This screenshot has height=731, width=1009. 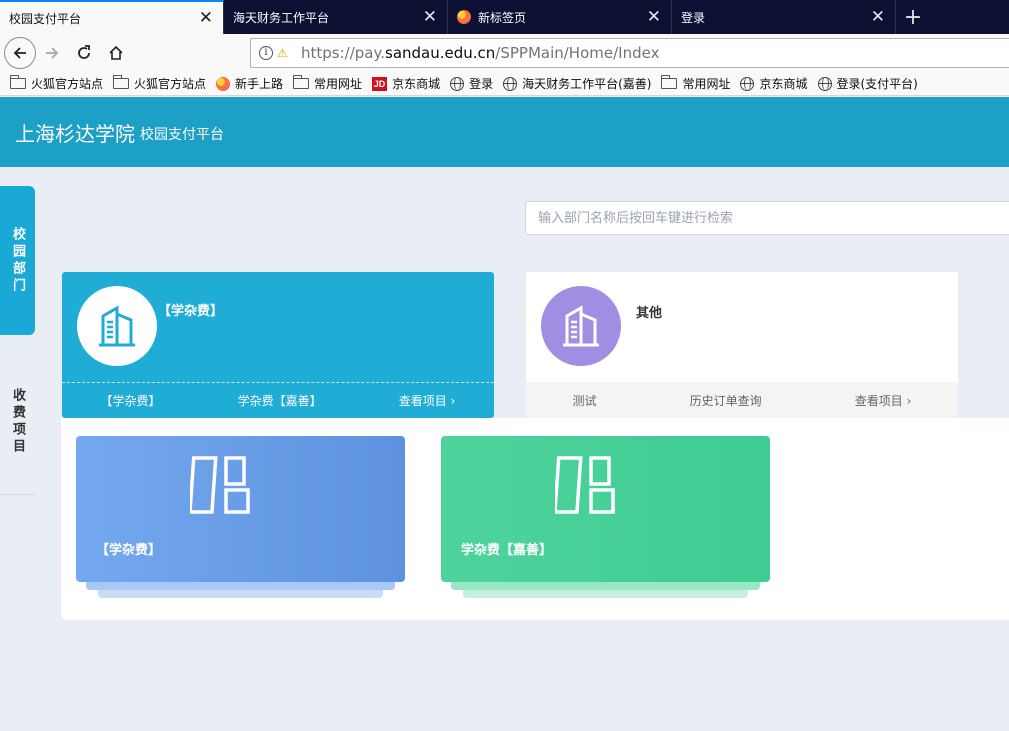 I want to click on department-name: 【学杂费】, so click(x=191, y=311).